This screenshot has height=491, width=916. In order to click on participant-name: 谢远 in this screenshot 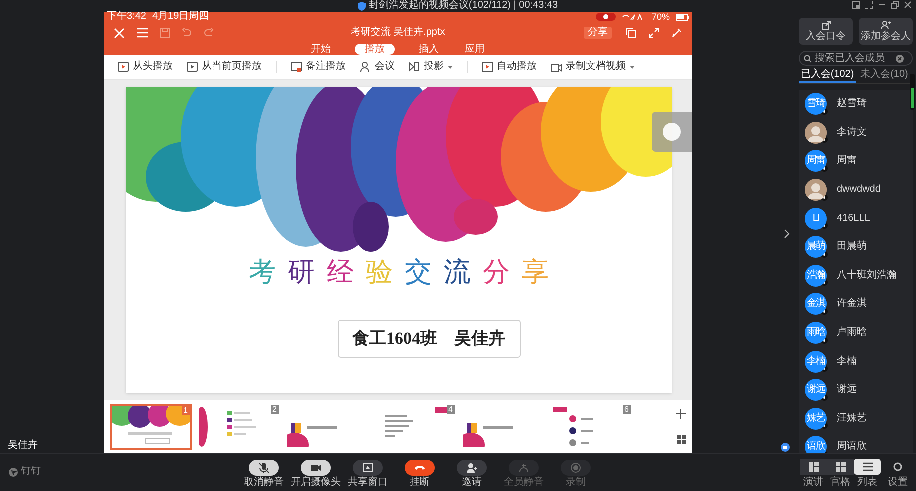, I will do `click(847, 390)`.